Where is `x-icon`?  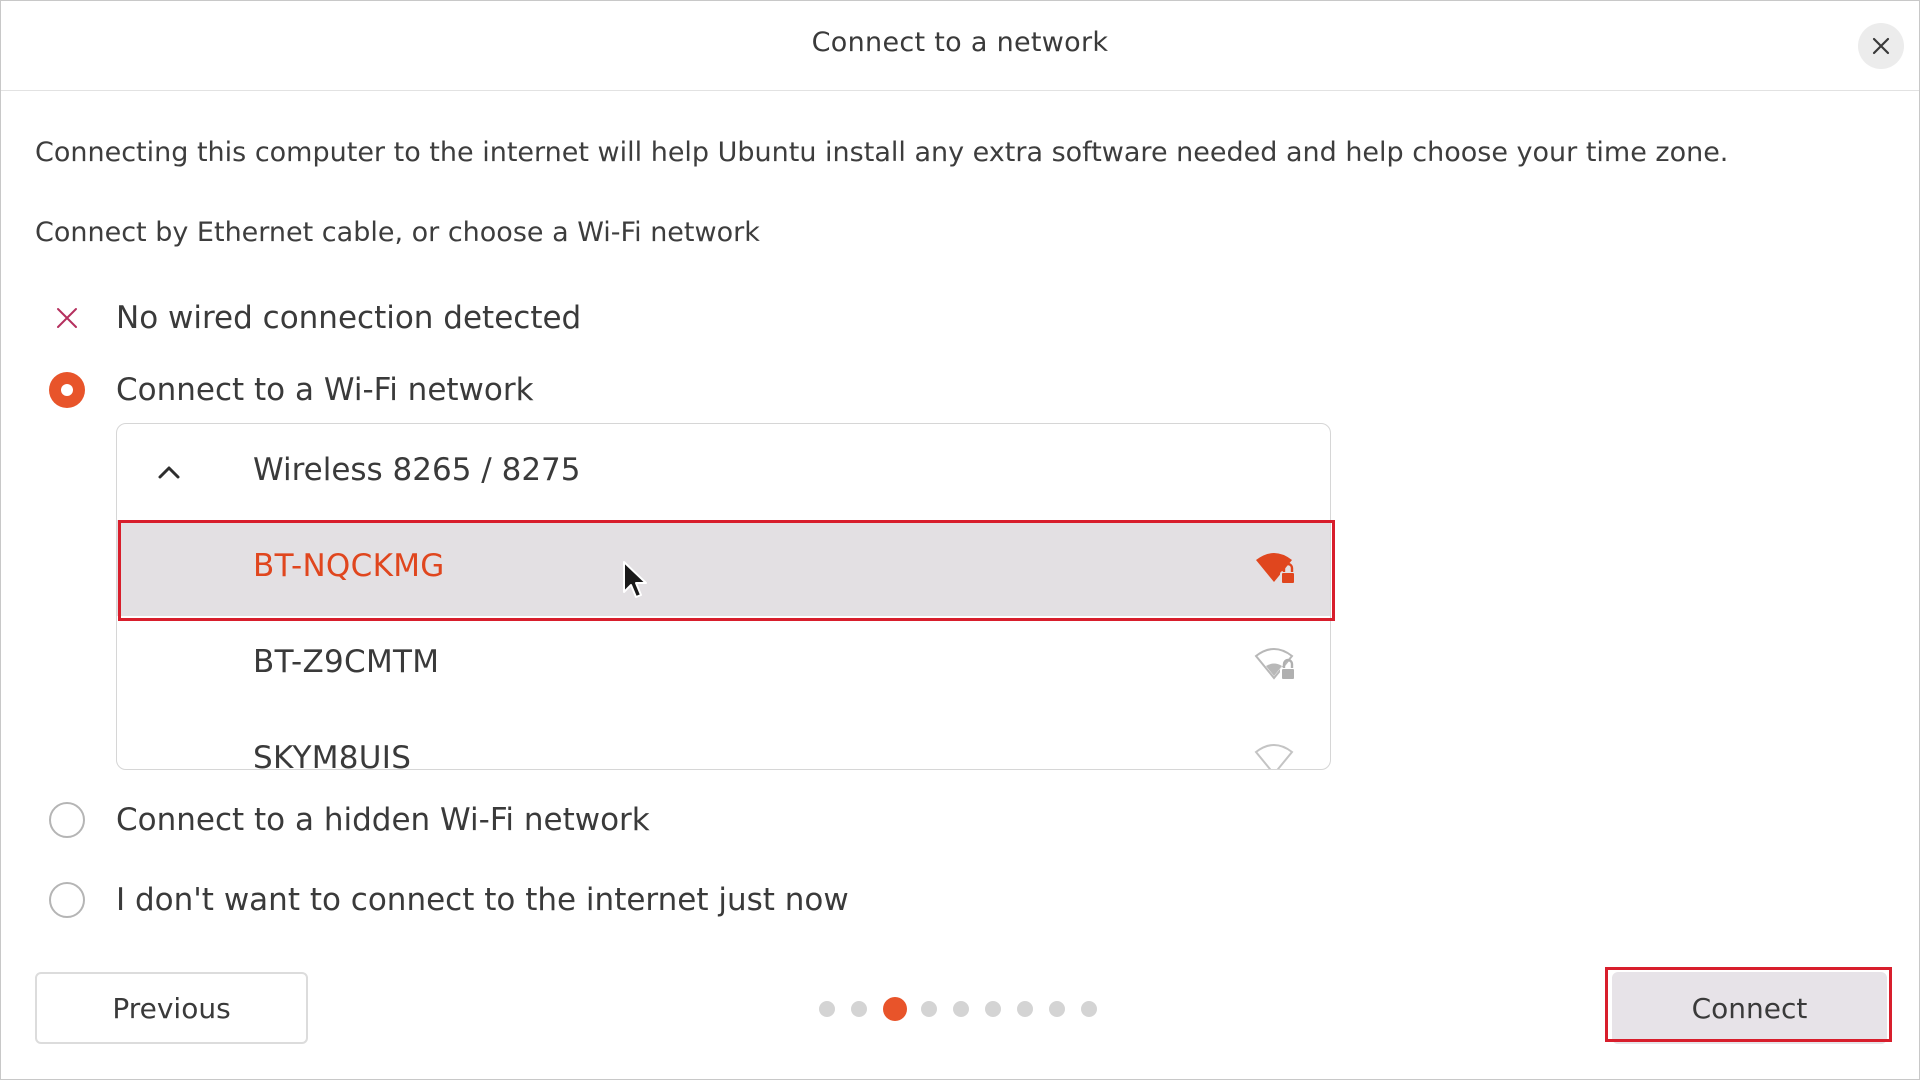
x-icon is located at coordinates (67, 318).